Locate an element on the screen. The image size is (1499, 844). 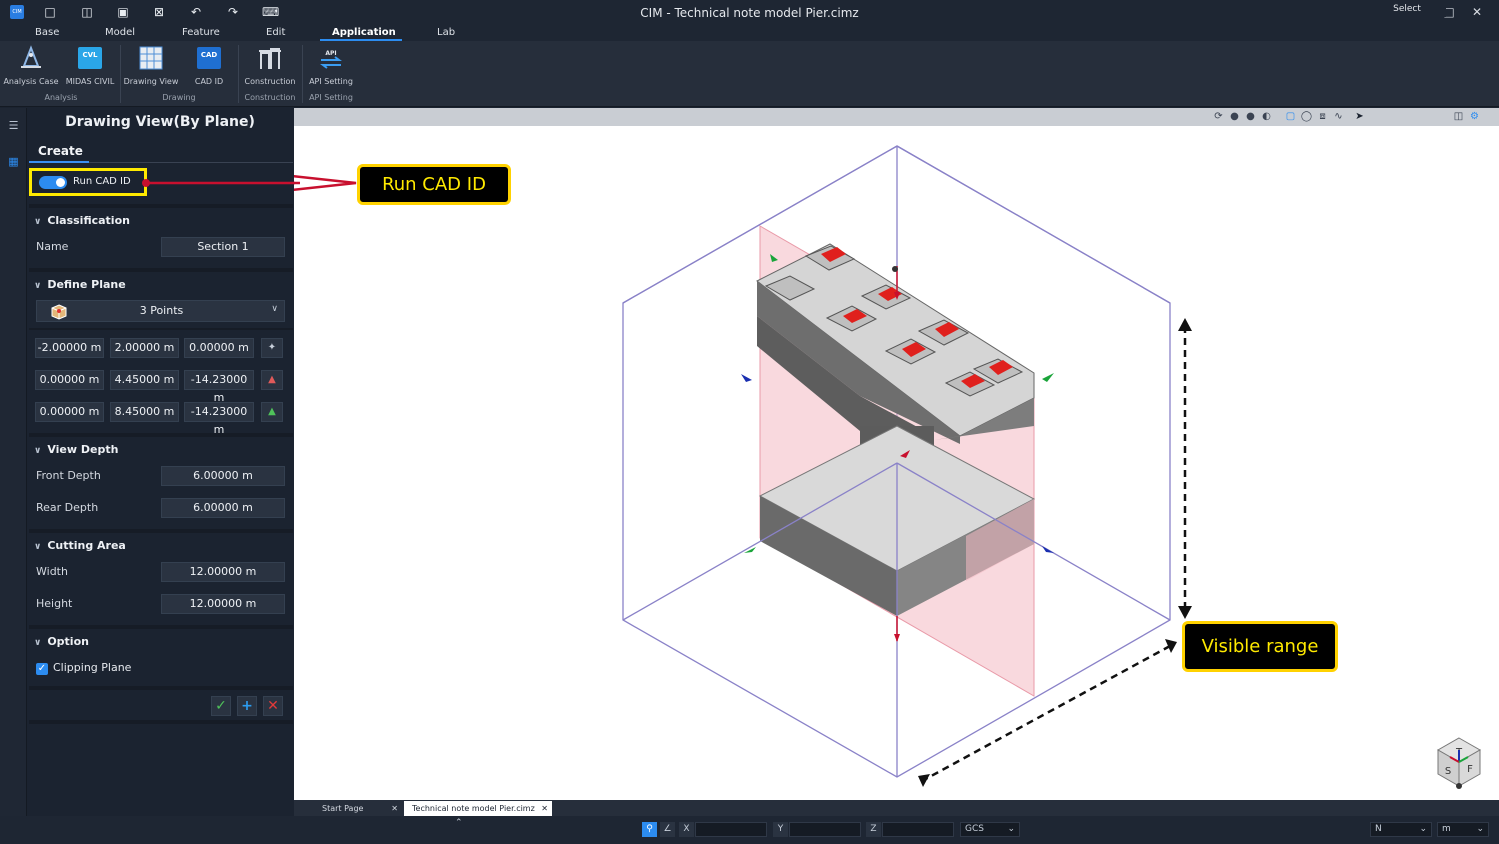
expand-icon: ⌃ is located at coordinates (459, 823).